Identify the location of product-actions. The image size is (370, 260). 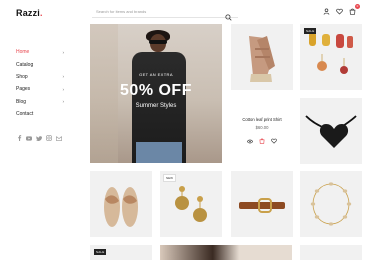
(262, 141).